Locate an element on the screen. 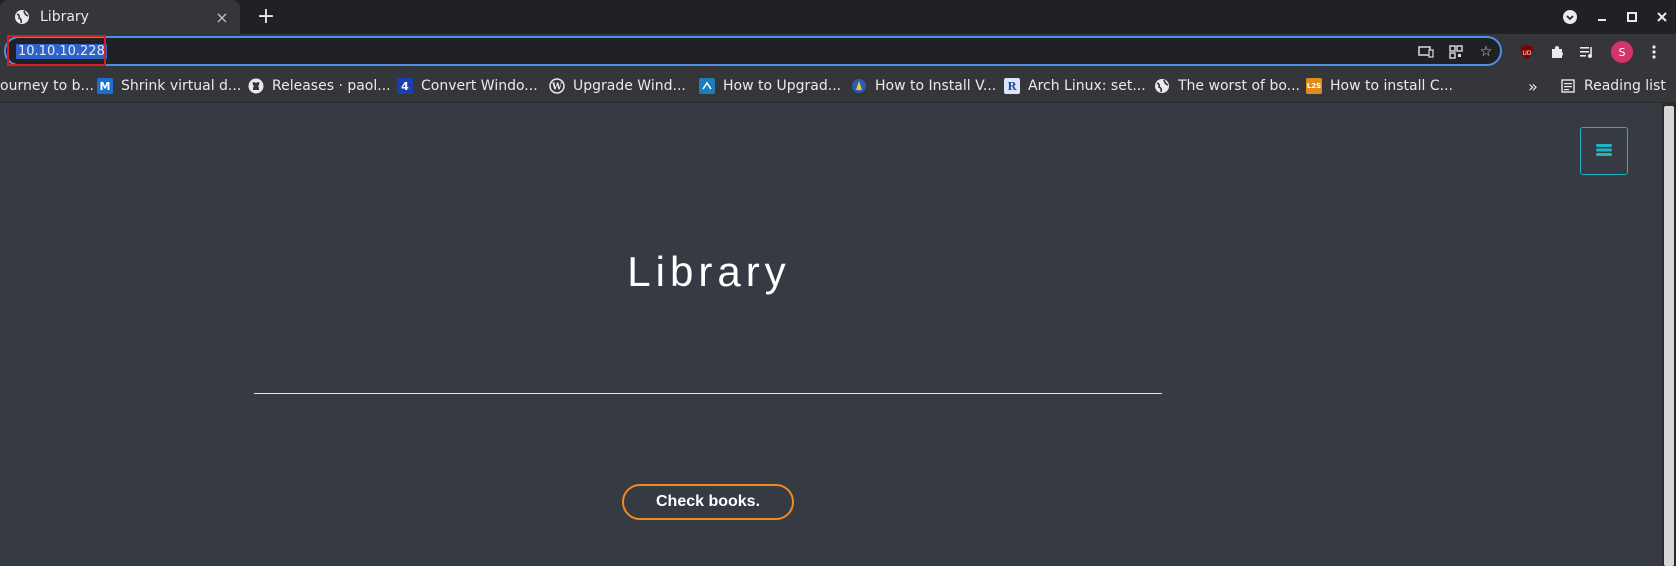  toolbar: 10.10.10.228 ☆ is located at coordinates (838, 52).